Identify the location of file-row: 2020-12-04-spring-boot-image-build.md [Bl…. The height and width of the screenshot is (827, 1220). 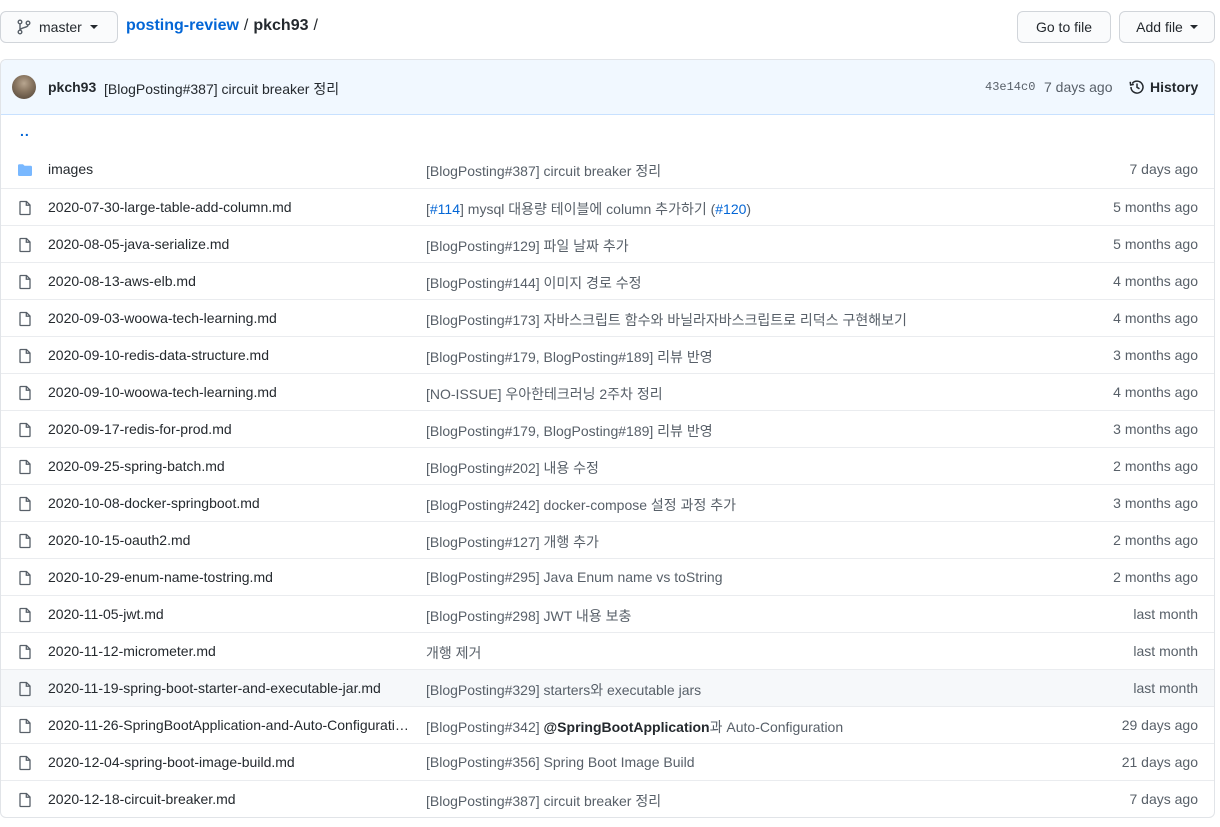
(607, 761).